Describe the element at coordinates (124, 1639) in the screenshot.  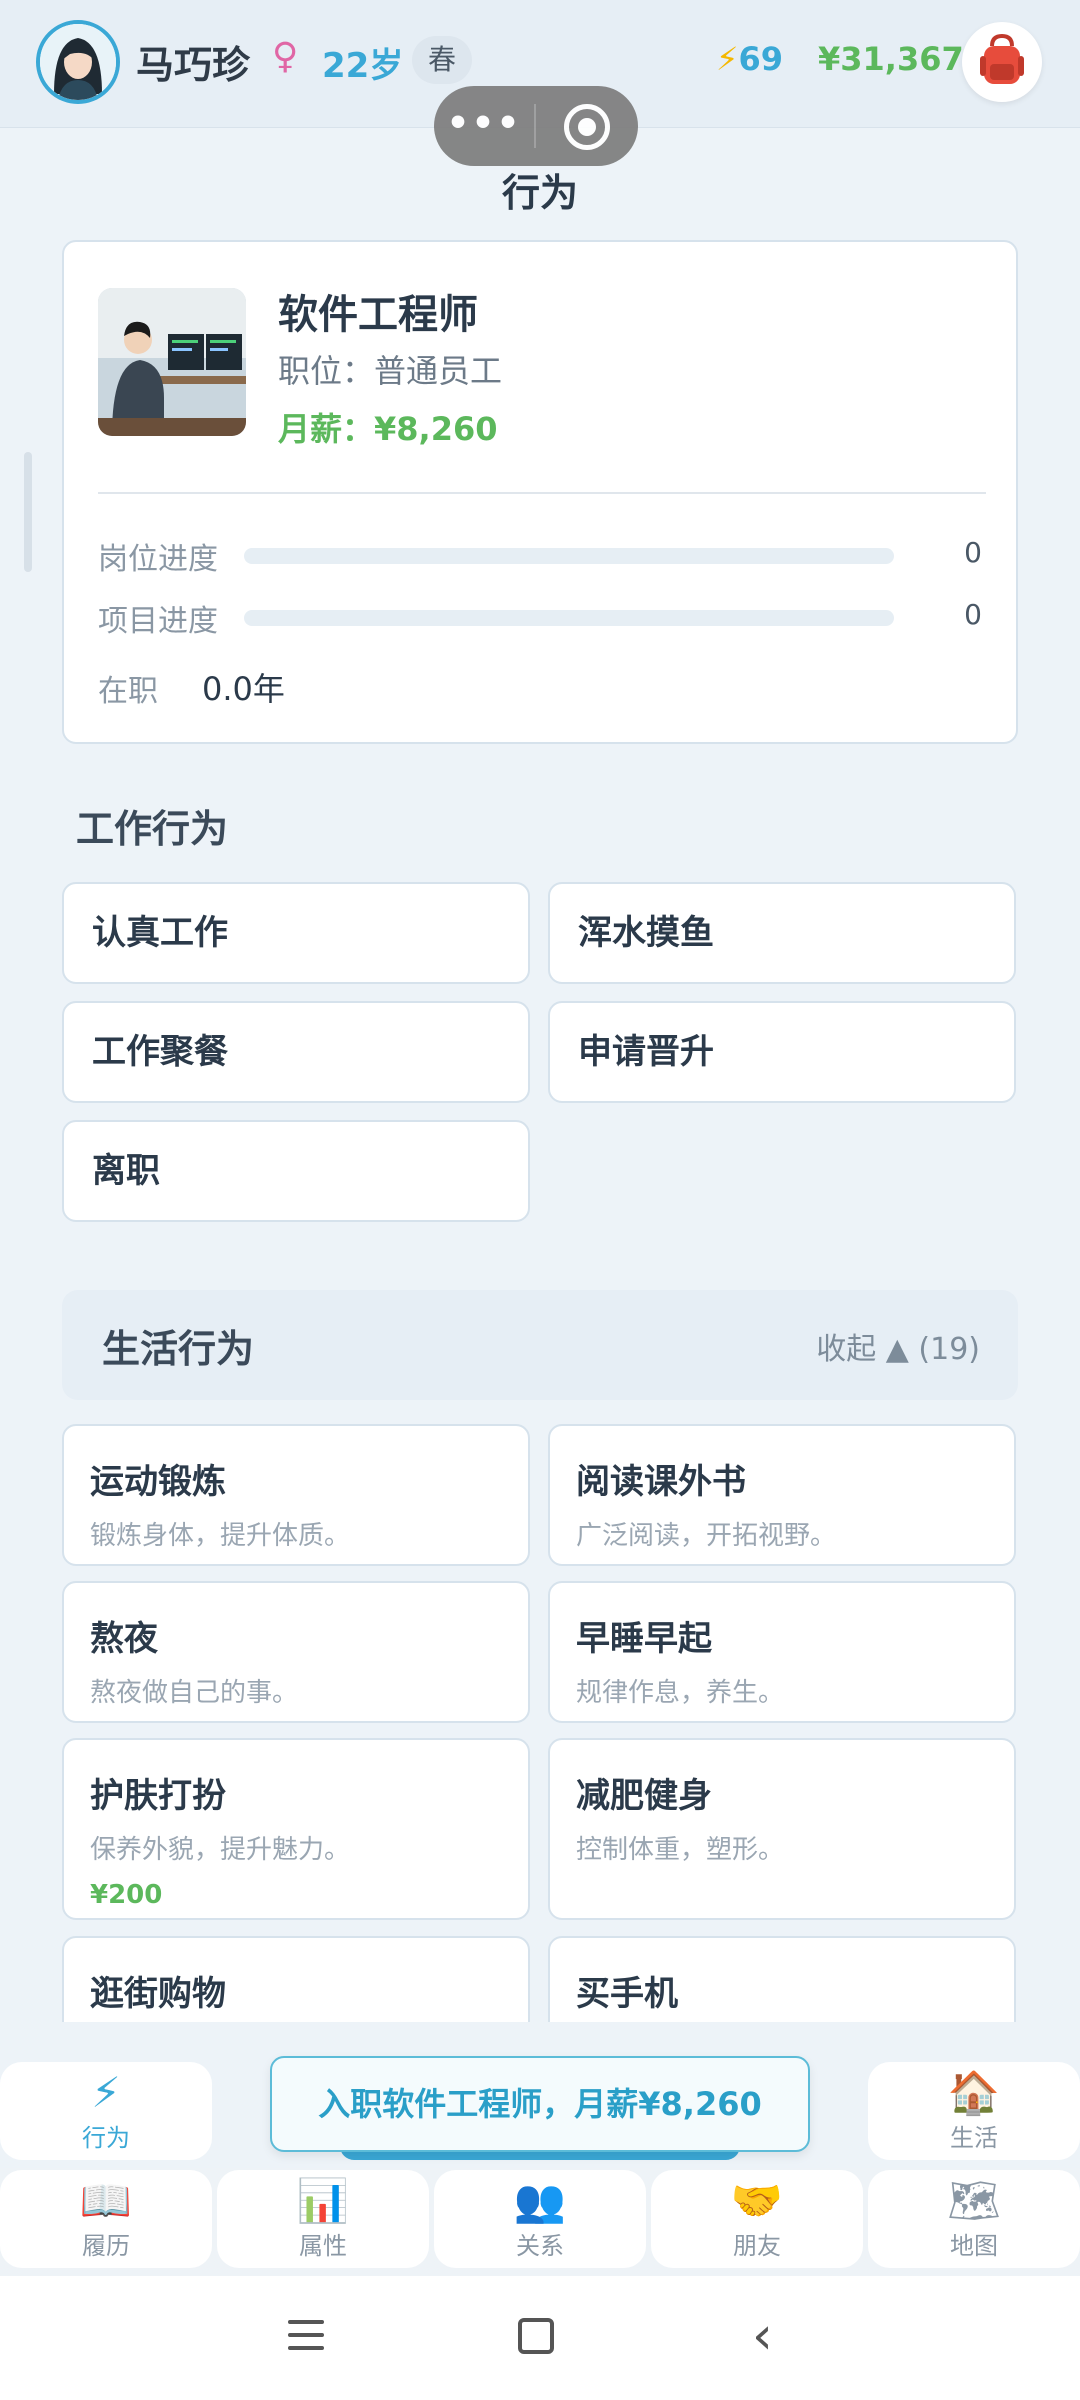
I see `action-name: 熬夜` at that location.